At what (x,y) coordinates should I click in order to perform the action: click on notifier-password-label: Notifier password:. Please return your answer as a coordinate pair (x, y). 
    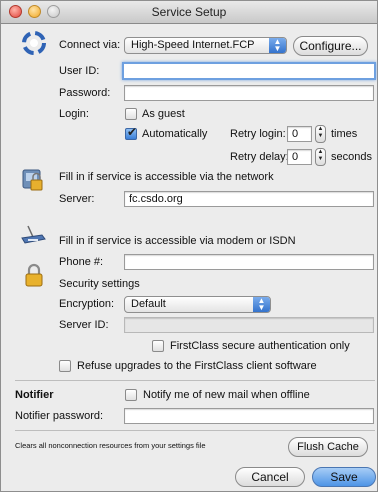
    Looking at the image, I should click on (59, 416).